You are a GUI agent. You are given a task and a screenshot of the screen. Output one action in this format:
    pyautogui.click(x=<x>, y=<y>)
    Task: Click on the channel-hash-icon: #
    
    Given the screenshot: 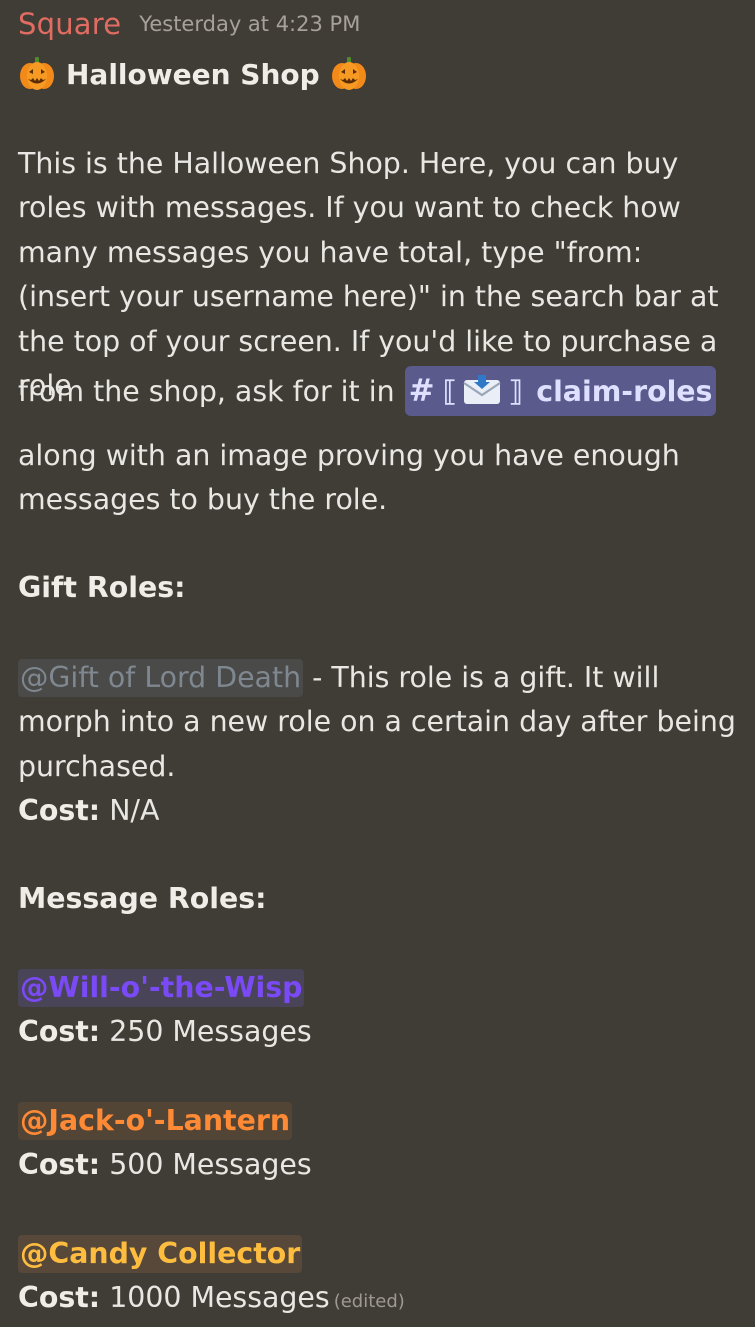 What is the action you would take?
    pyautogui.click(x=421, y=391)
    